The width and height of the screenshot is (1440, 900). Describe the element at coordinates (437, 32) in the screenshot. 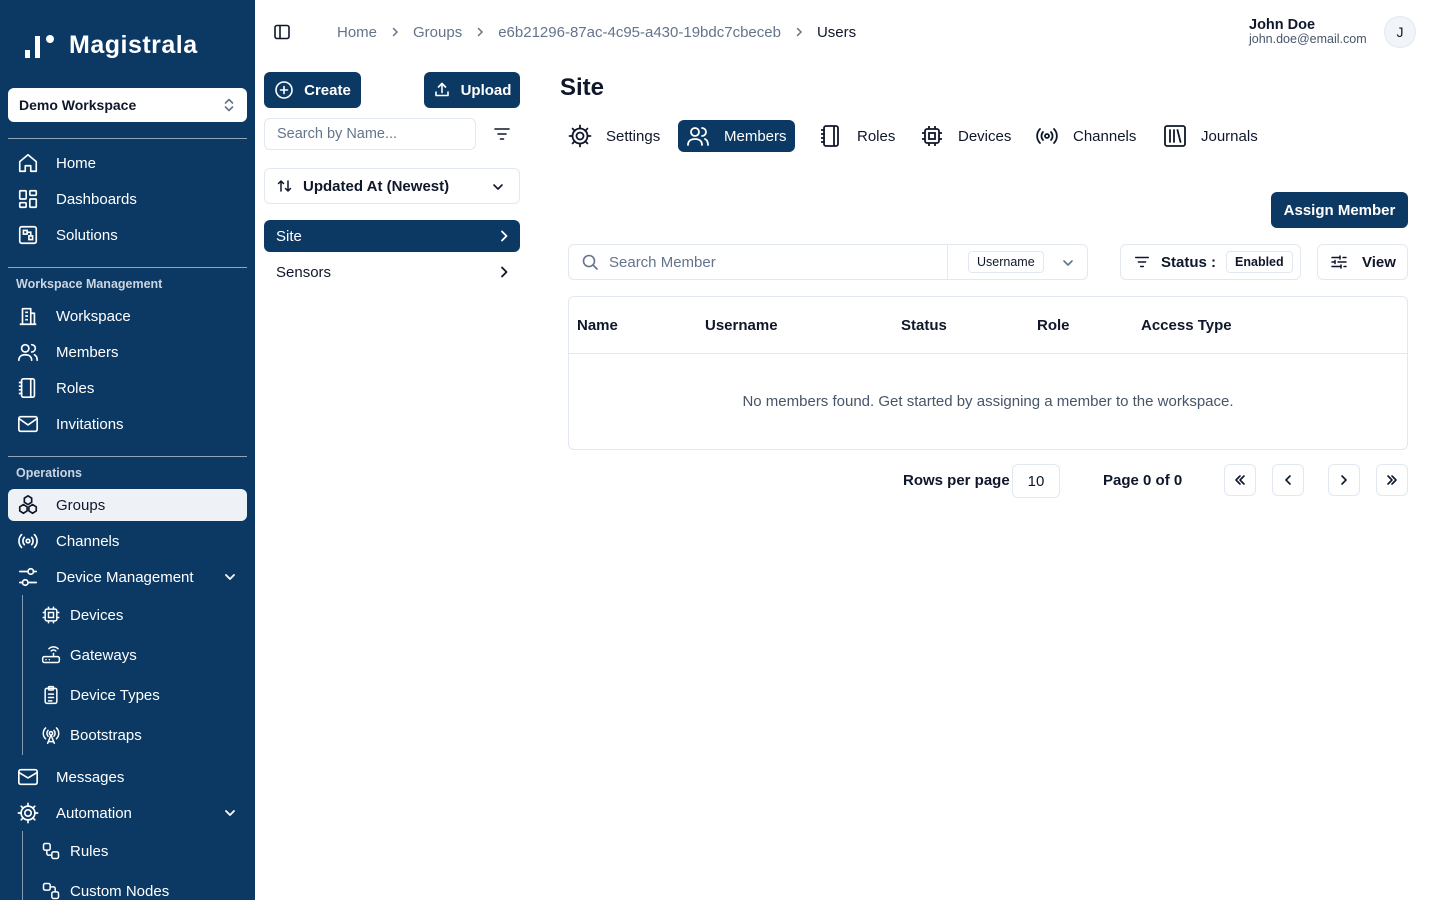

I see `breadcrumb-groups: Groups` at that location.